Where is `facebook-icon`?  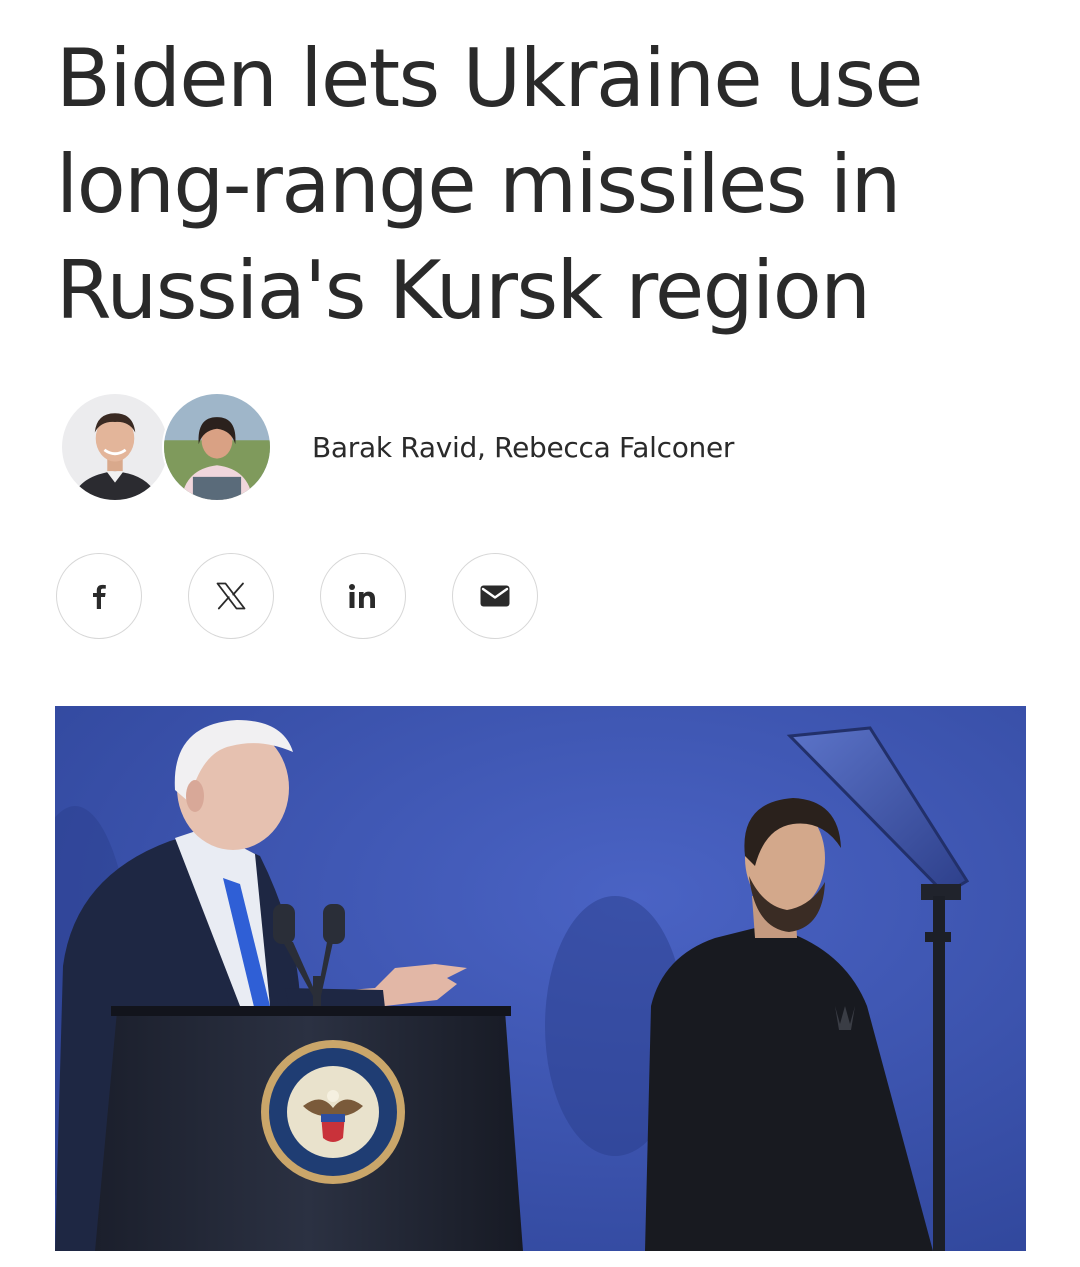
facebook-icon is located at coordinates (99, 596).